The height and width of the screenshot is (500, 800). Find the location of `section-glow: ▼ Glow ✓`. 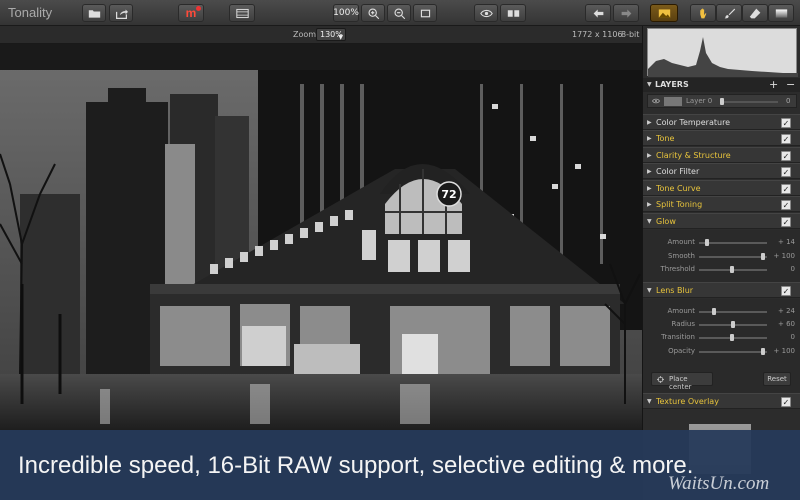

section-glow: ▼ Glow ✓ is located at coordinates (721, 221).